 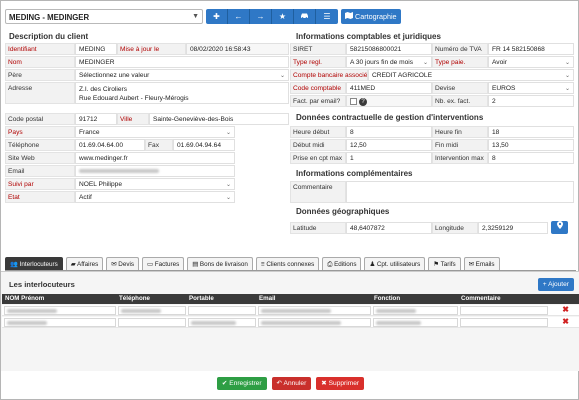 What do you see at coordinates (389, 49) in the screenshot?
I see `siret-field: 58215086800021` at bounding box center [389, 49].